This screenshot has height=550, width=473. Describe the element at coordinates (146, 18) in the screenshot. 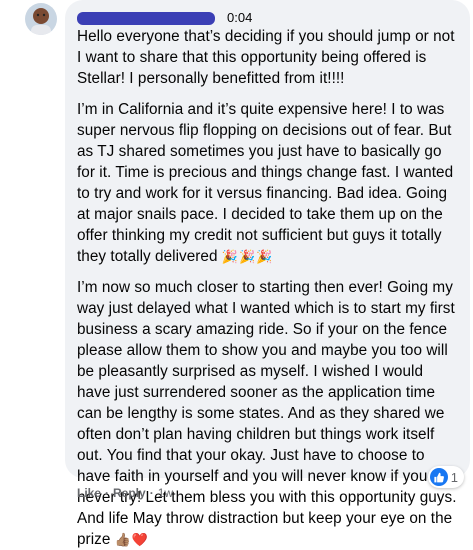

I see `author-name-redacted` at that location.